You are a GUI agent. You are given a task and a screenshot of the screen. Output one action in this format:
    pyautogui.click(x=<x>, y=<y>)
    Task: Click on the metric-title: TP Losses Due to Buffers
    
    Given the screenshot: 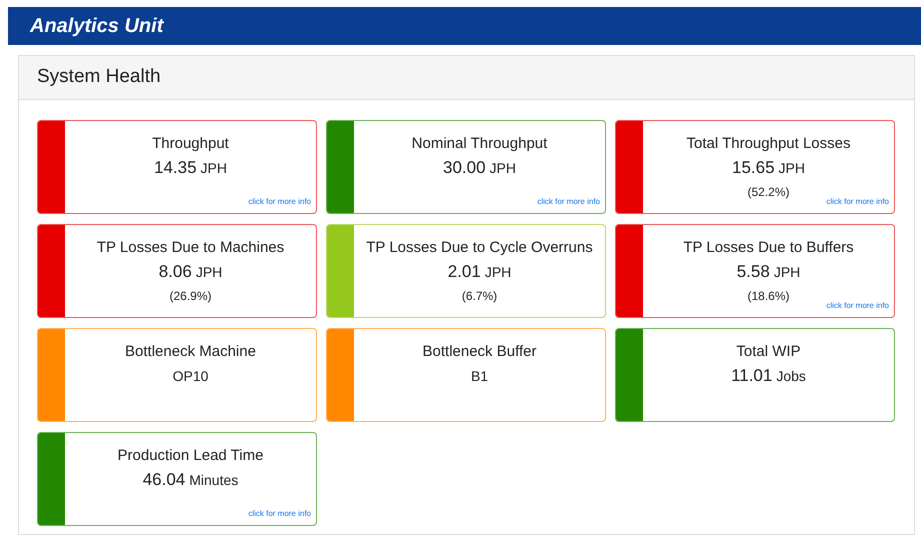 What is the action you would take?
    pyautogui.click(x=768, y=248)
    